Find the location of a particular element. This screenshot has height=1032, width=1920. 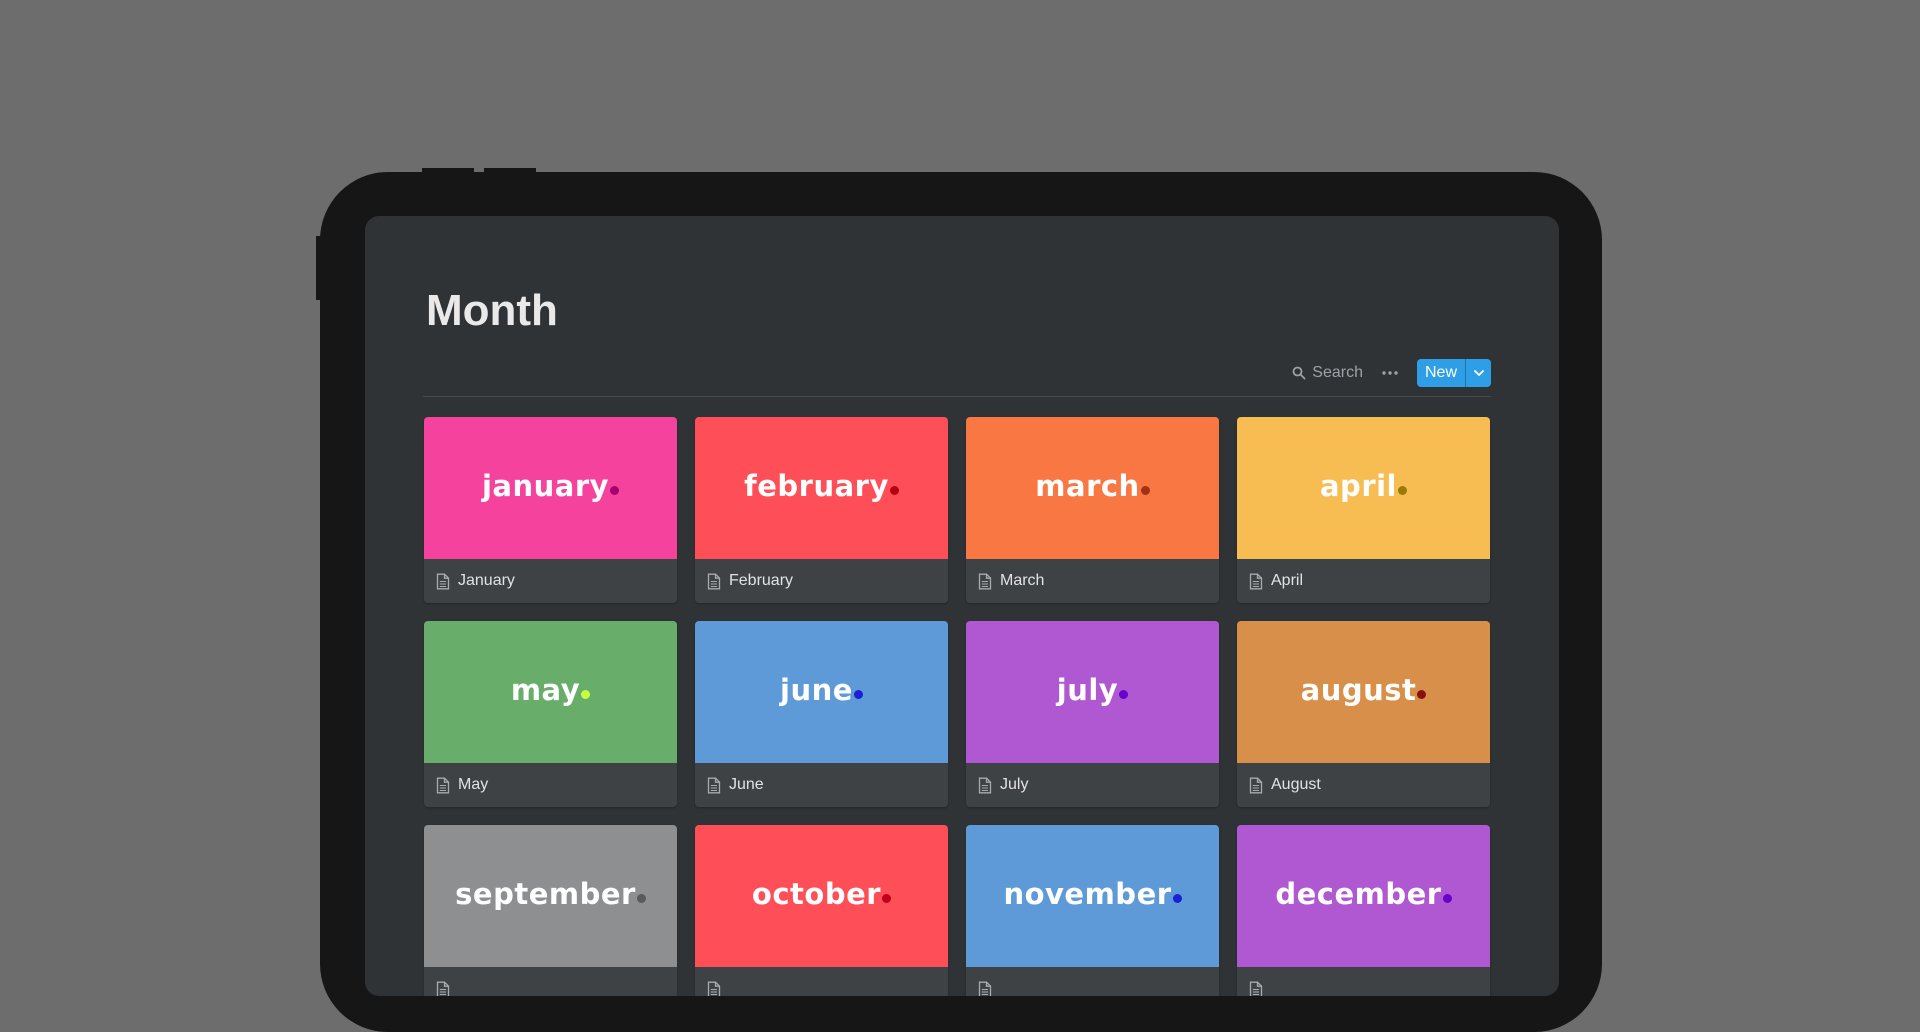

new-button-group: New is located at coordinates (1453, 373).